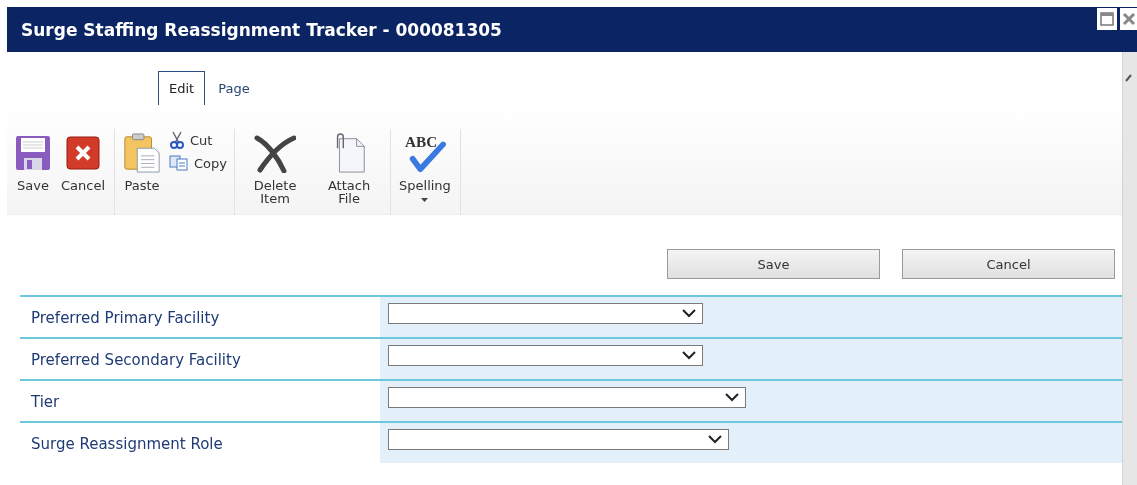 This screenshot has width=1137, height=485. I want to click on clipboard-icon, so click(142, 153).